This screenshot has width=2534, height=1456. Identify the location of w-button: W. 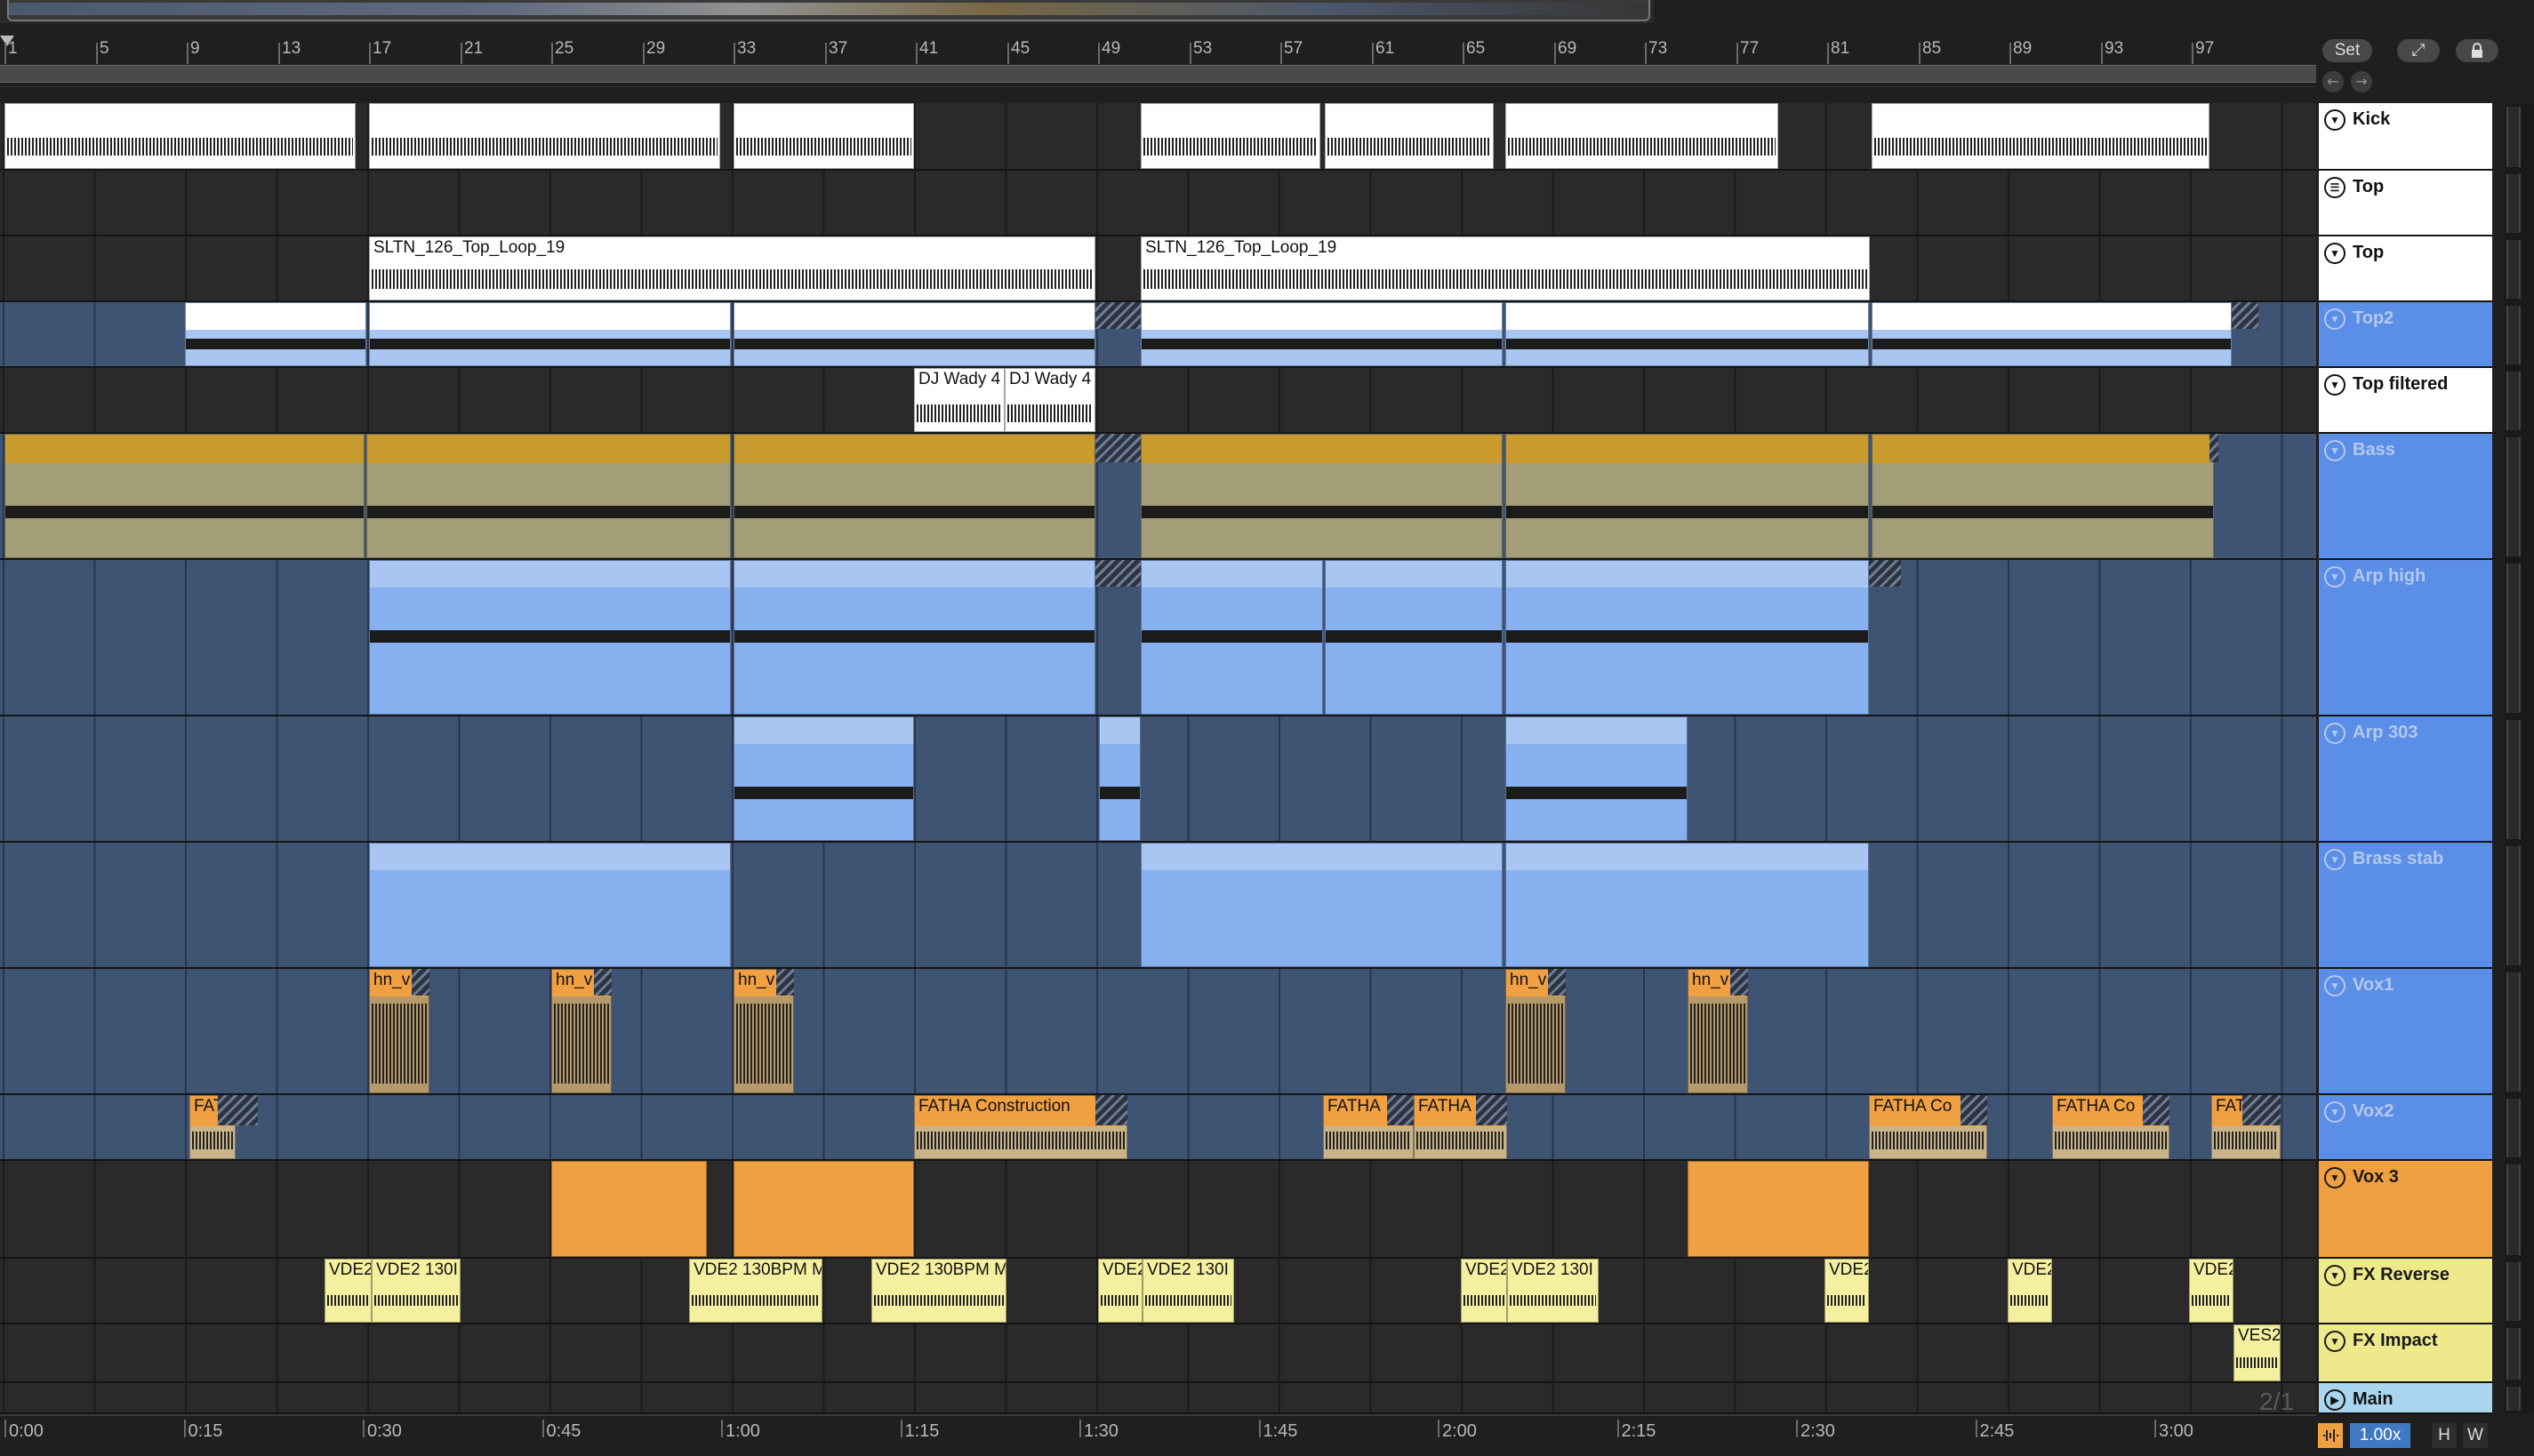
(2475, 1435).